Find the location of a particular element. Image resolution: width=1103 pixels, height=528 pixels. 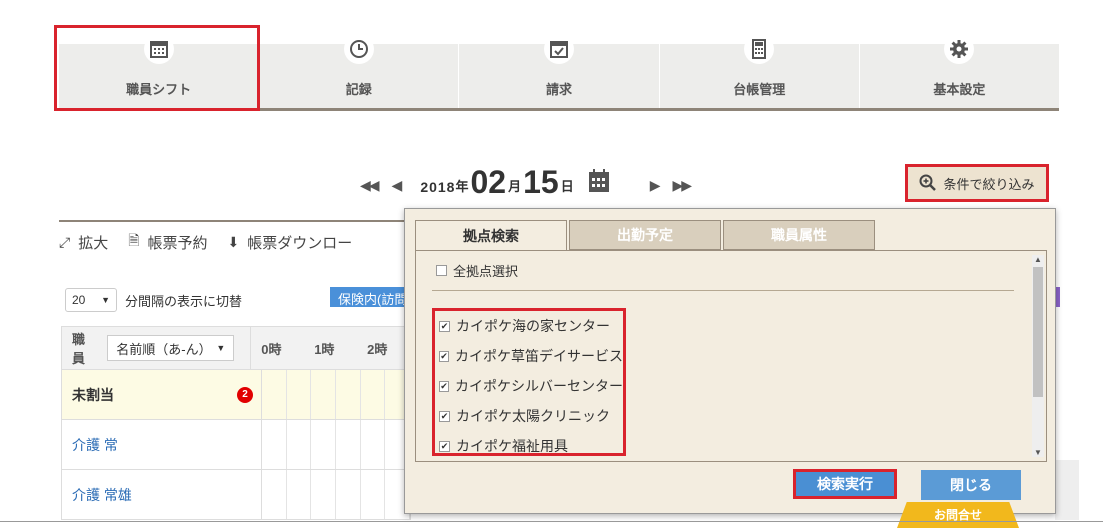

calendar-check-icon is located at coordinates (559, 49).